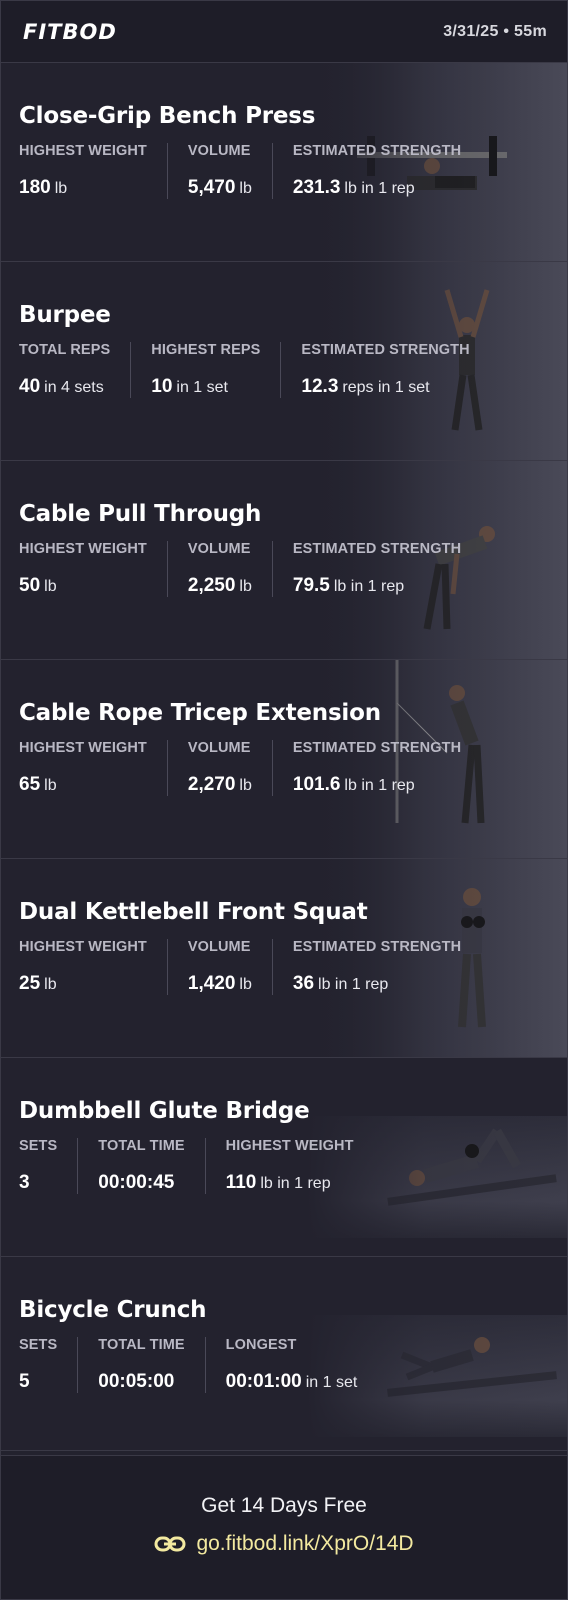  Describe the element at coordinates (316, 784) in the screenshot. I see `stat-number: 101.6` at that location.